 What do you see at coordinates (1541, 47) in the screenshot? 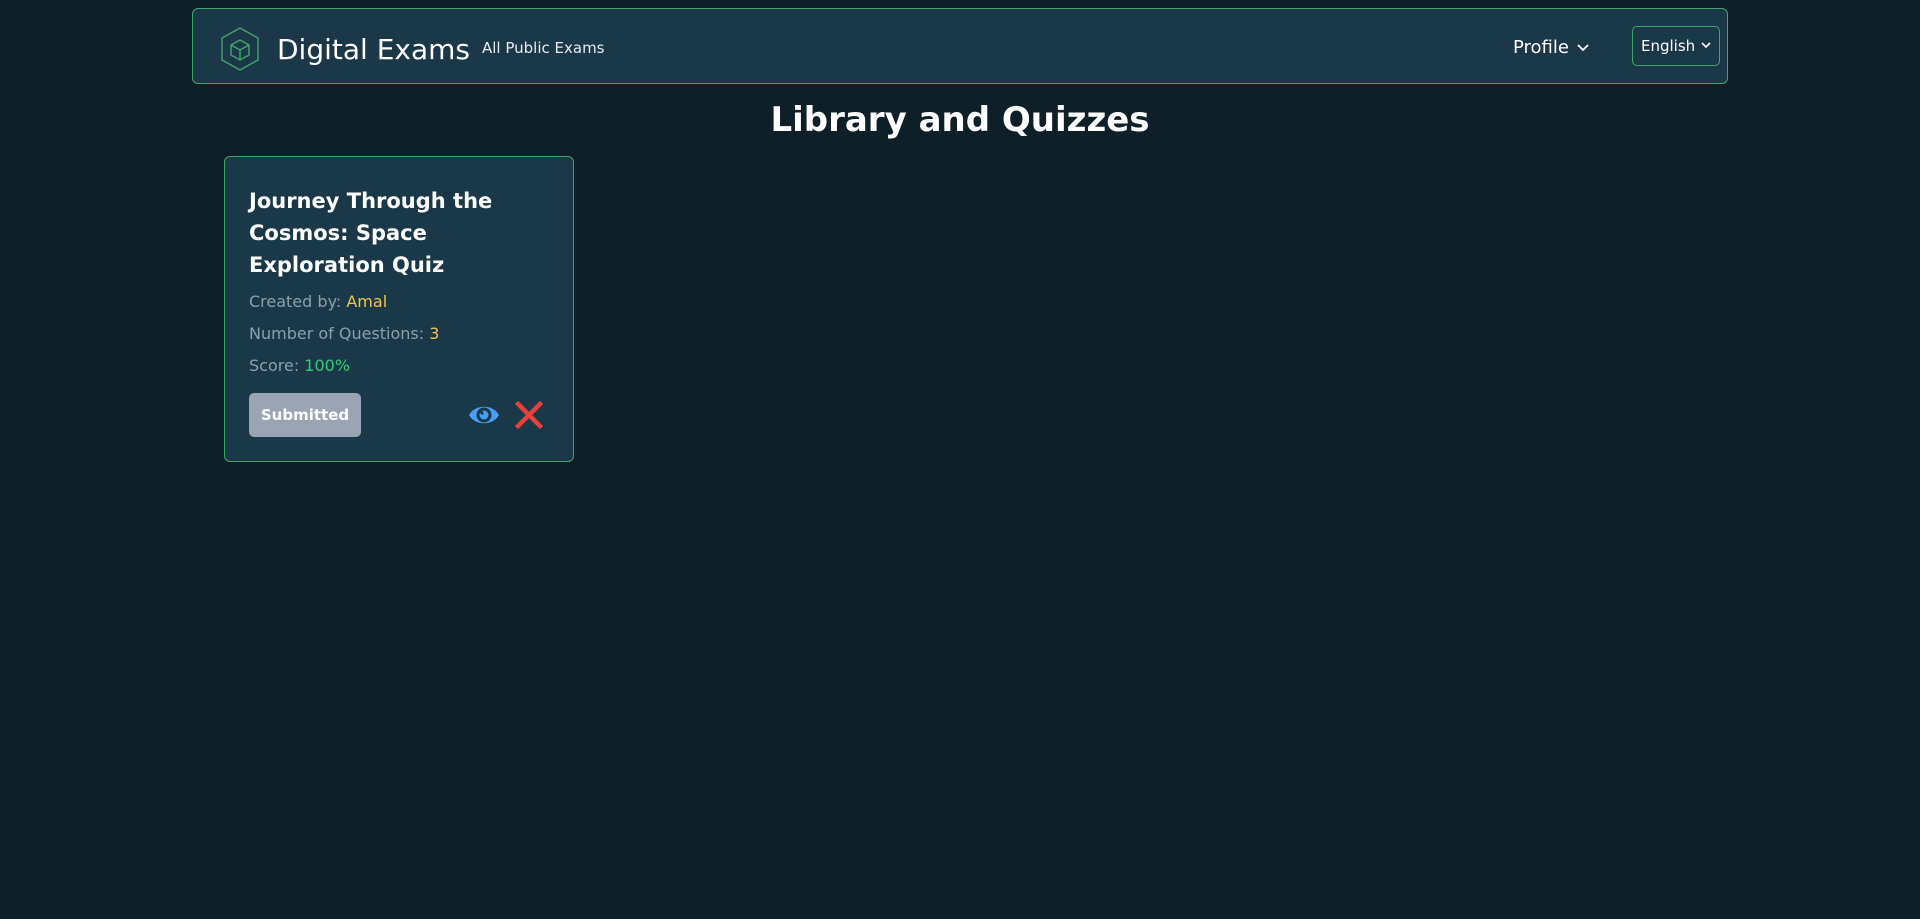
I see `profile-label: Profile` at bounding box center [1541, 47].